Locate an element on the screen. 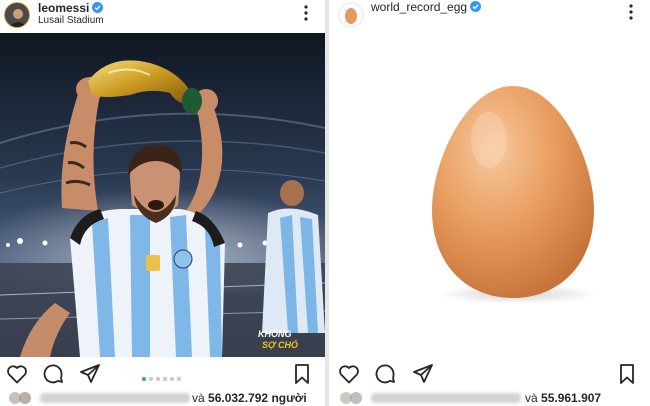  username: leomessi is located at coordinates (71, 8).